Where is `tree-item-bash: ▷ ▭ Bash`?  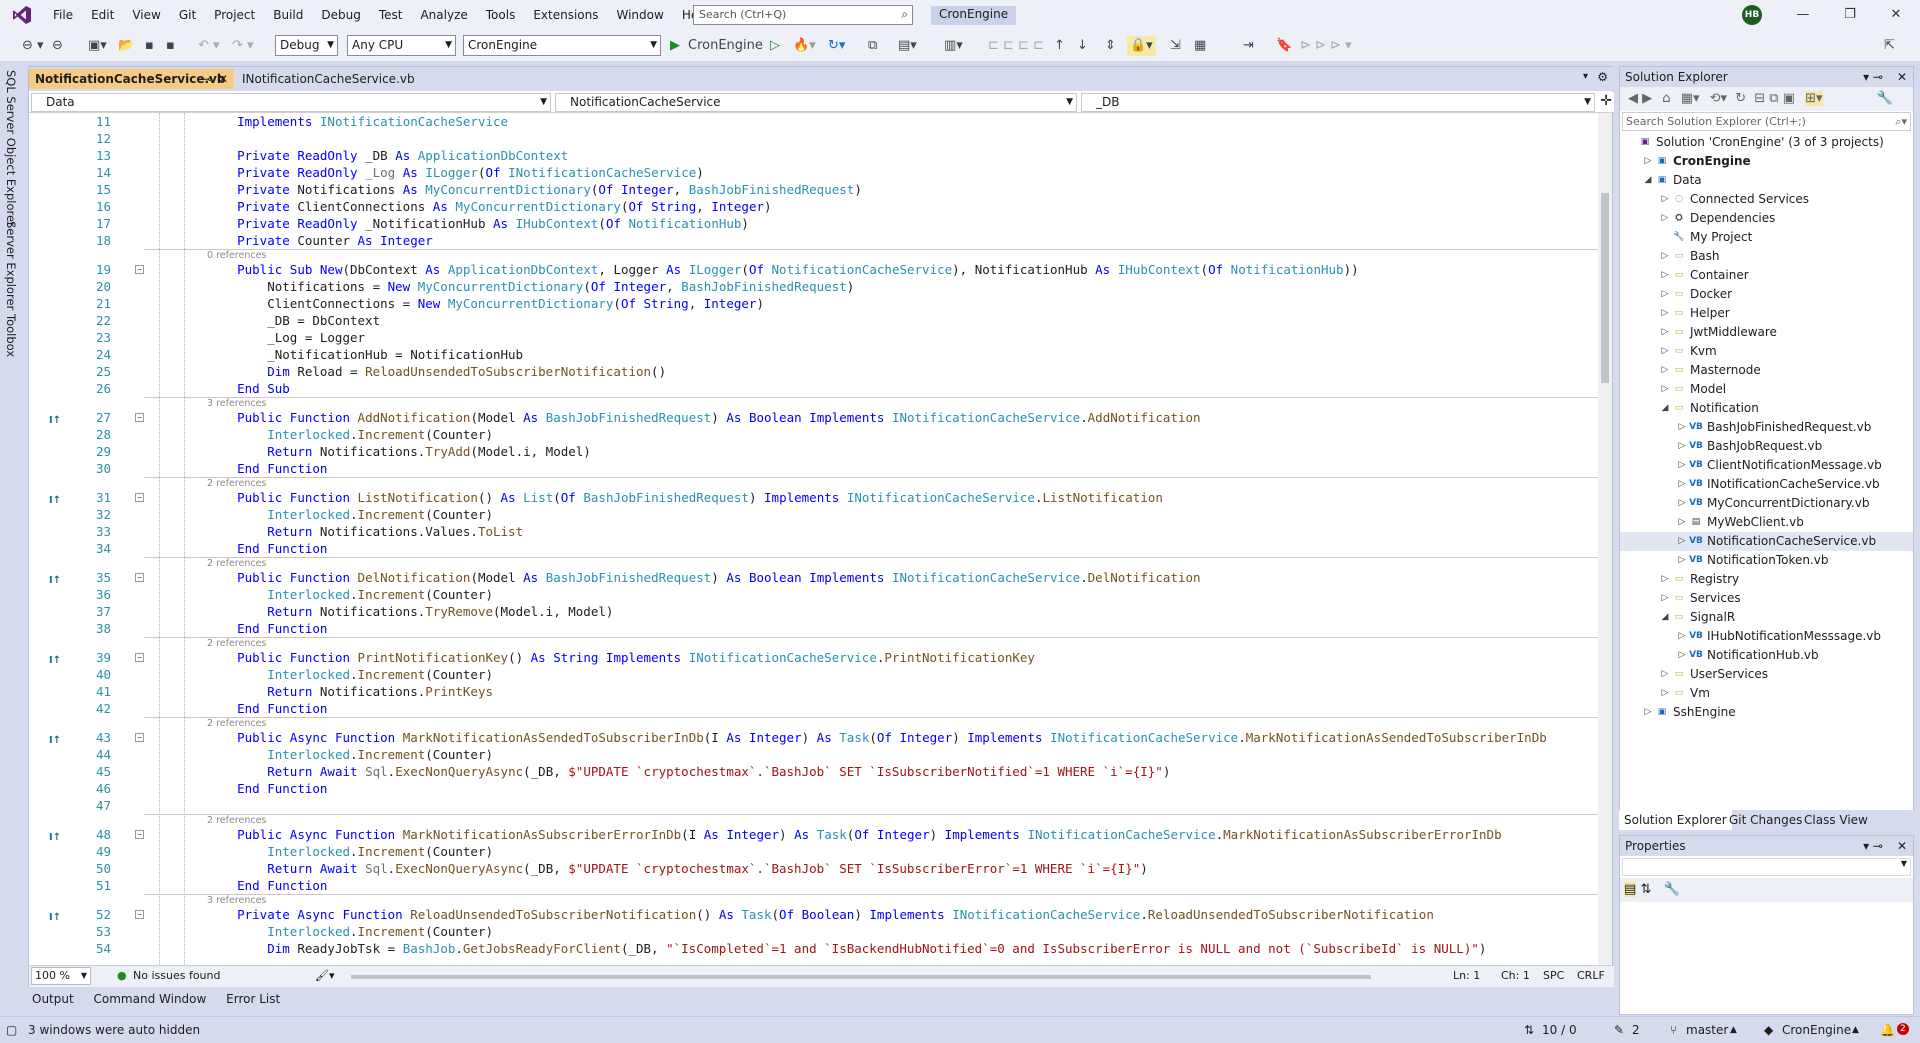 tree-item-bash: ▷ ▭ Bash is located at coordinates (1766, 256).